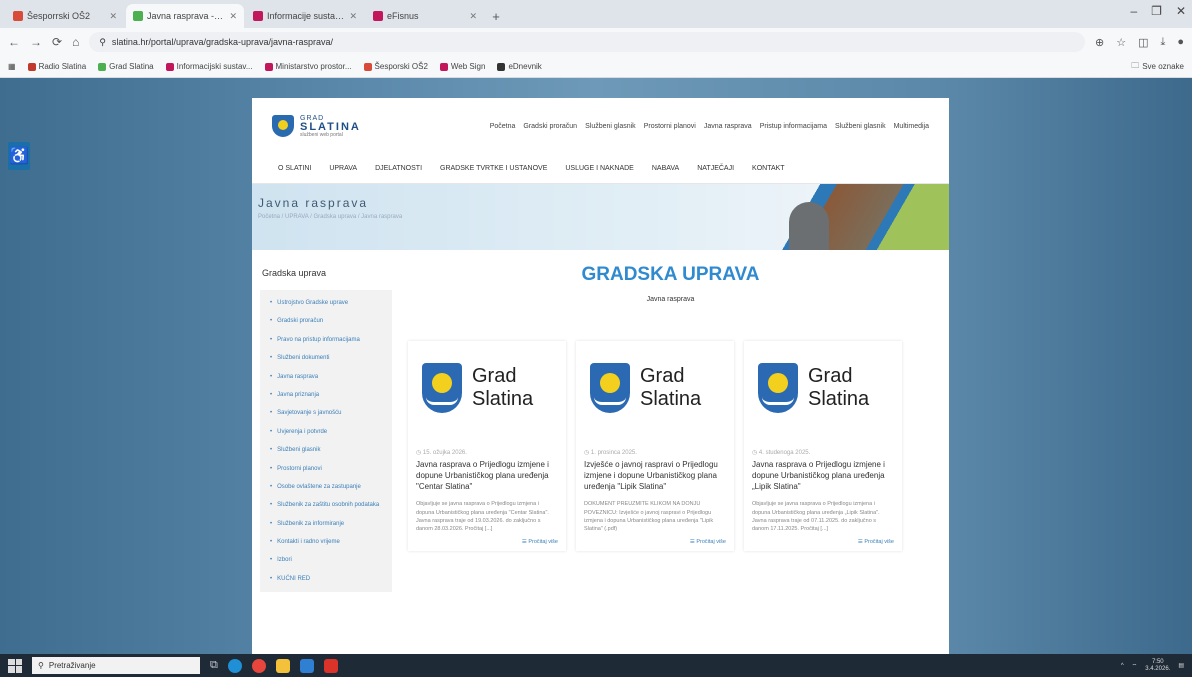 The height and width of the screenshot is (677, 1192). What do you see at coordinates (398, 168) in the screenshot?
I see `main-nav-item: DJELATNOSTI` at bounding box center [398, 168].